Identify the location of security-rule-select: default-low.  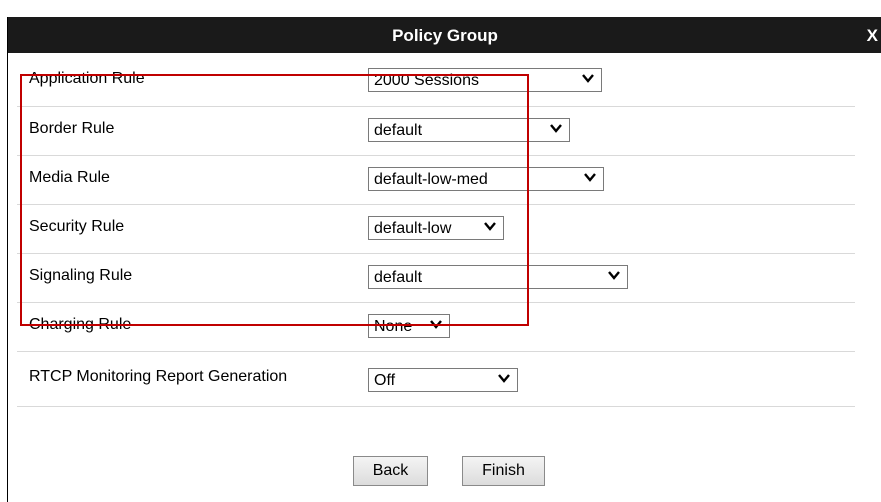
(436, 228).